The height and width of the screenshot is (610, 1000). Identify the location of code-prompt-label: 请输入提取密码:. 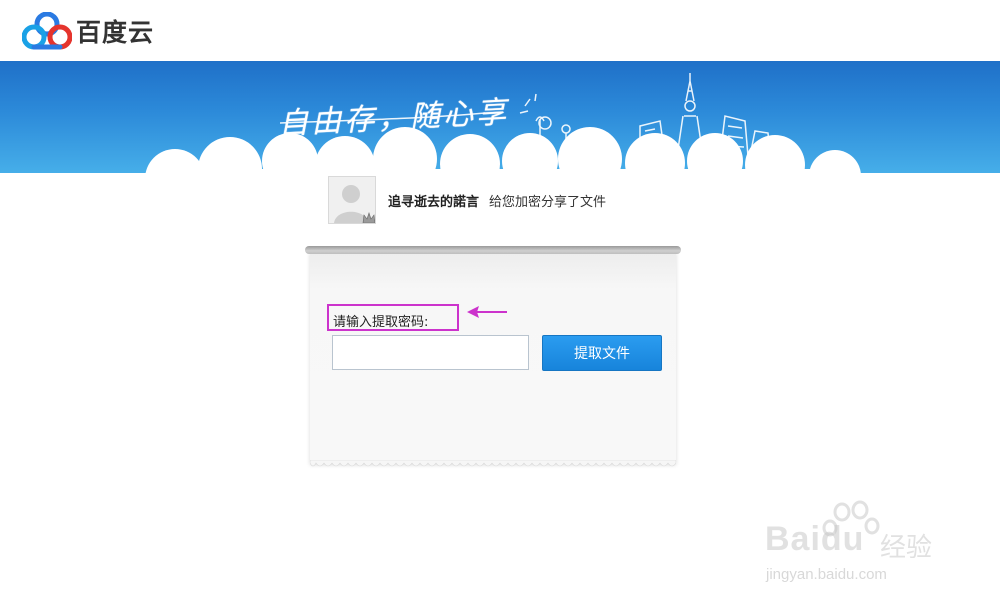
(381, 322).